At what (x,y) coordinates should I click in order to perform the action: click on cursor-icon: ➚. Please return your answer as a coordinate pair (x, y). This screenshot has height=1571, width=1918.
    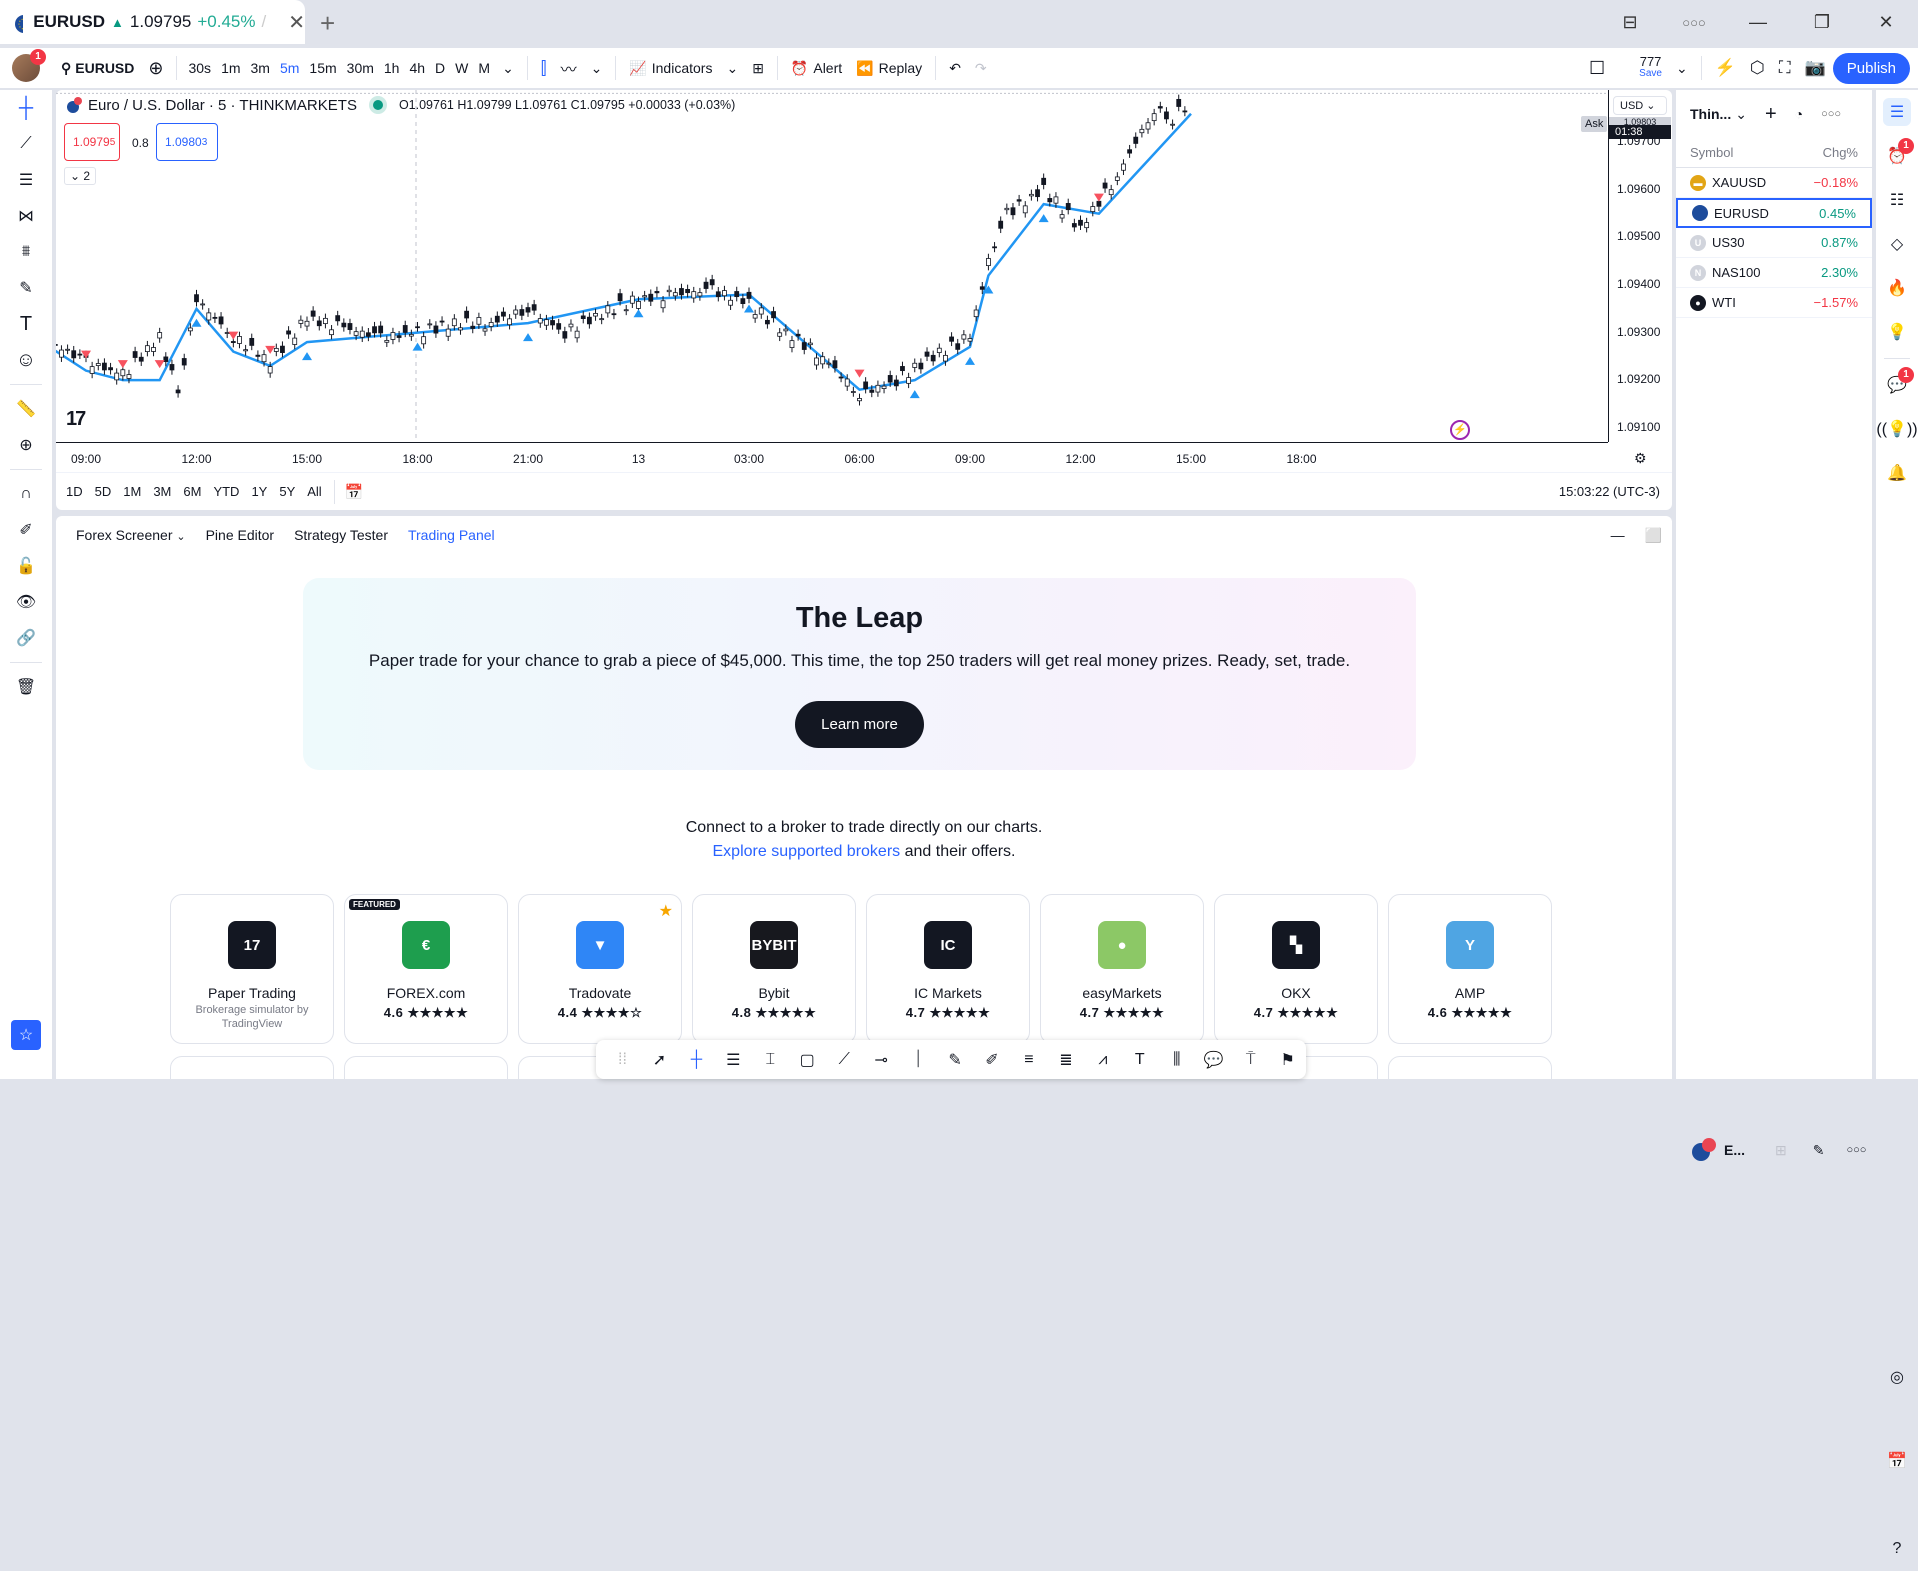
    Looking at the image, I should click on (659, 1060).